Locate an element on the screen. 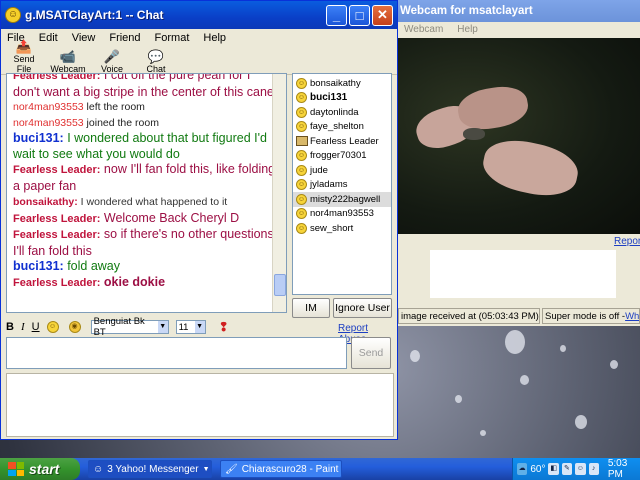  user-list-item: ☺ jyladams is located at coordinates (342, 185).